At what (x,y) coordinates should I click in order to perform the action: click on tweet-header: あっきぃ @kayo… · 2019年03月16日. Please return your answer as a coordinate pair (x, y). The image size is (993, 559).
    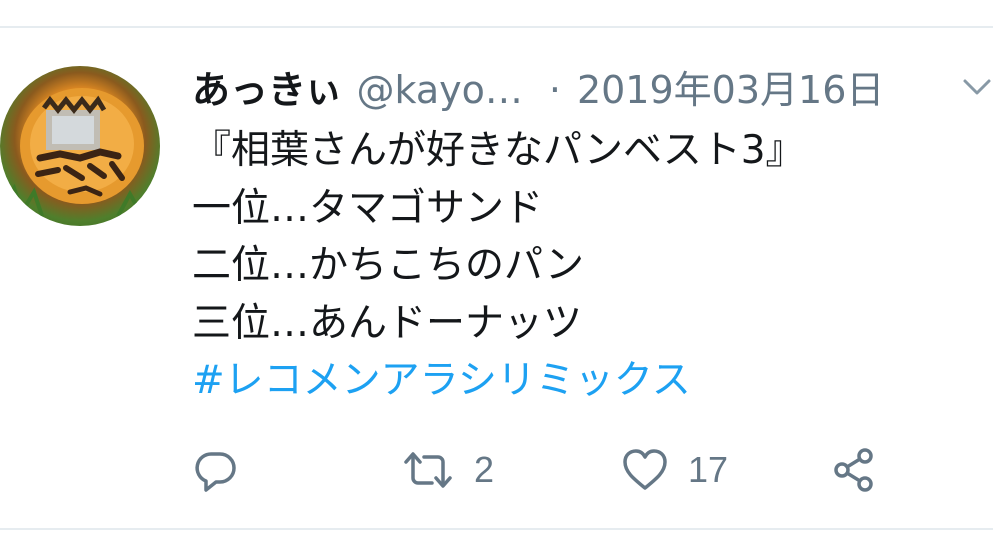
    Looking at the image, I should click on (592, 90).